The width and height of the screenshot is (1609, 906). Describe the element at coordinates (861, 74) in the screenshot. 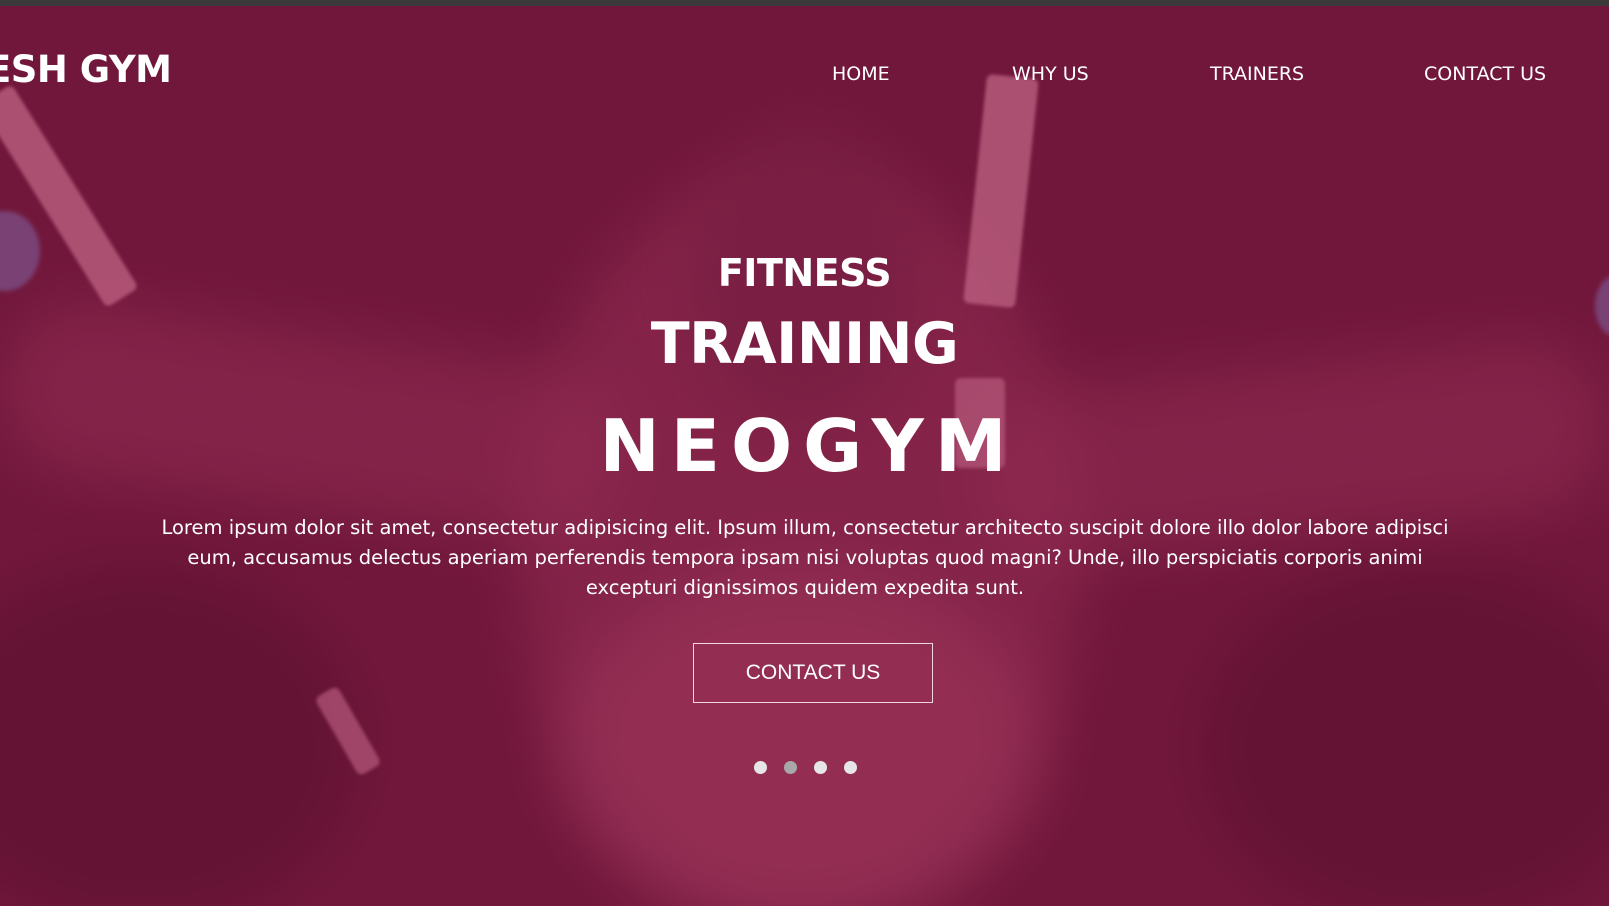

I see `nav-home: HOME` at that location.